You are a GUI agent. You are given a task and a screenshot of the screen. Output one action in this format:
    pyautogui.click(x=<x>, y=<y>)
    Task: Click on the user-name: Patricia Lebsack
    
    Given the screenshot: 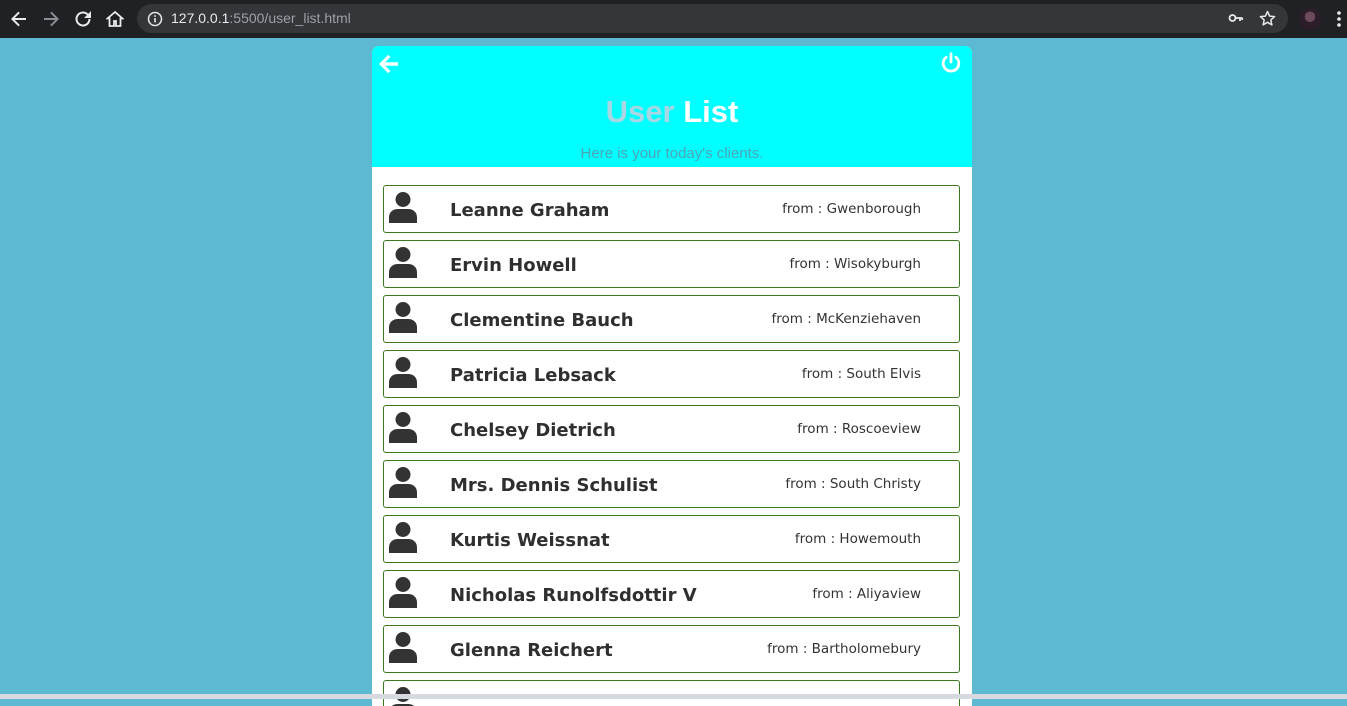 What is the action you would take?
    pyautogui.click(x=533, y=375)
    